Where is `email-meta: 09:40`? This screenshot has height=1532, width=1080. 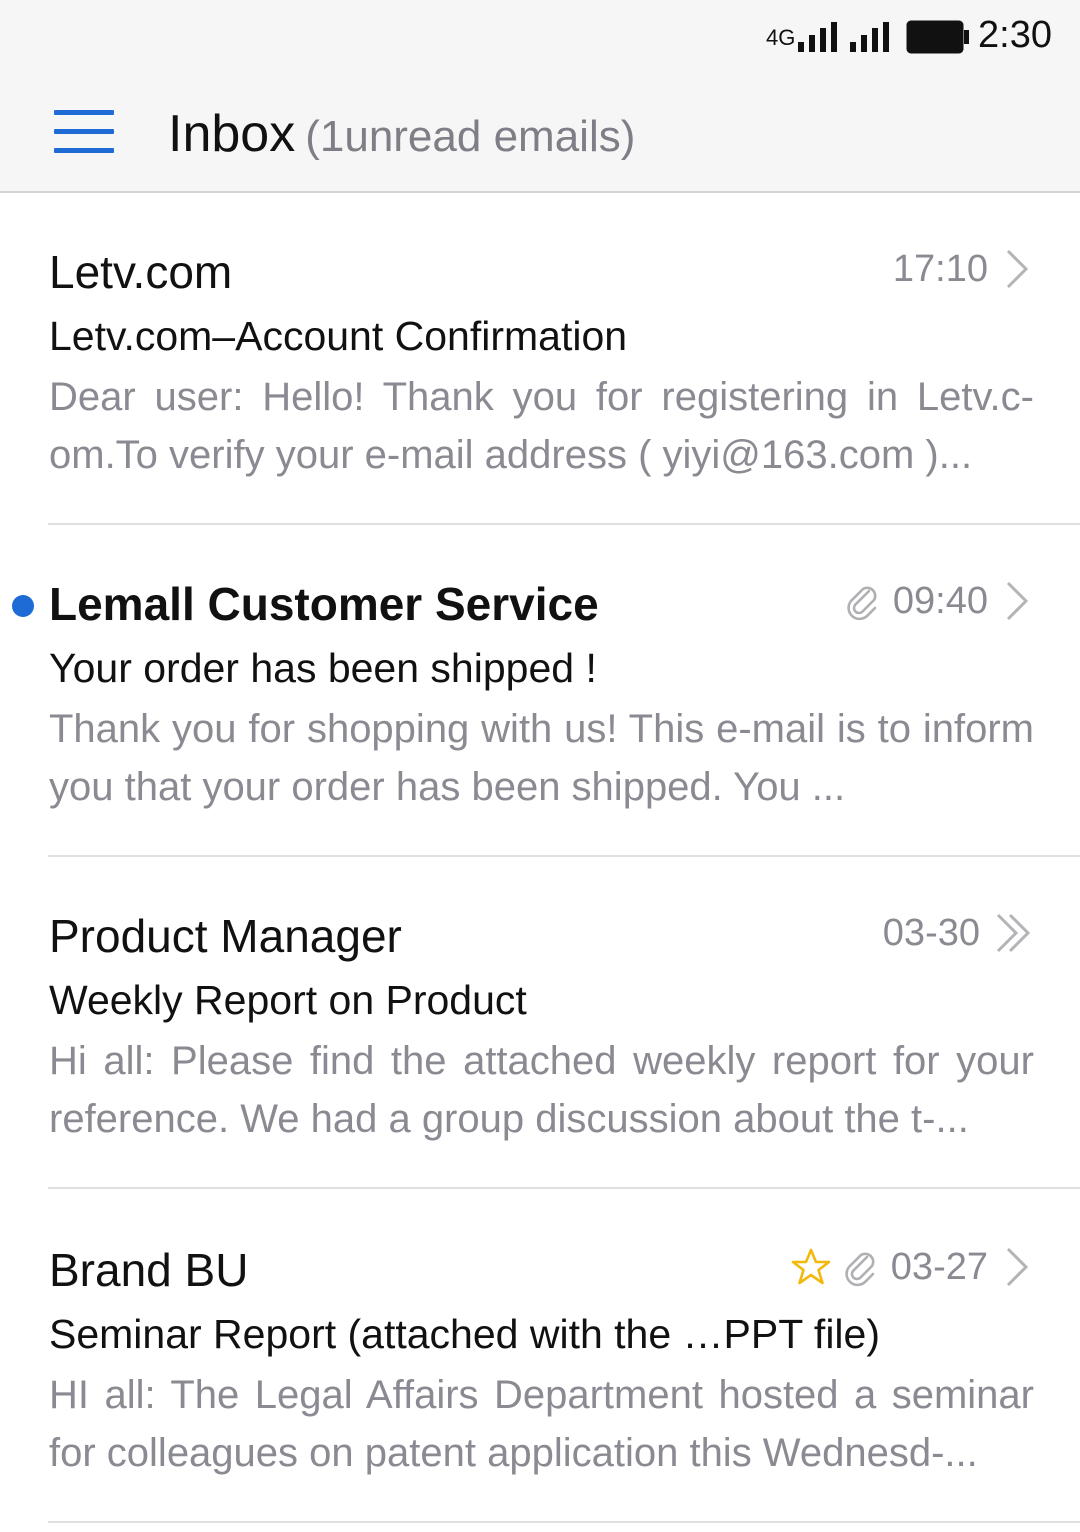
email-meta: 09:40 is located at coordinates (938, 601).